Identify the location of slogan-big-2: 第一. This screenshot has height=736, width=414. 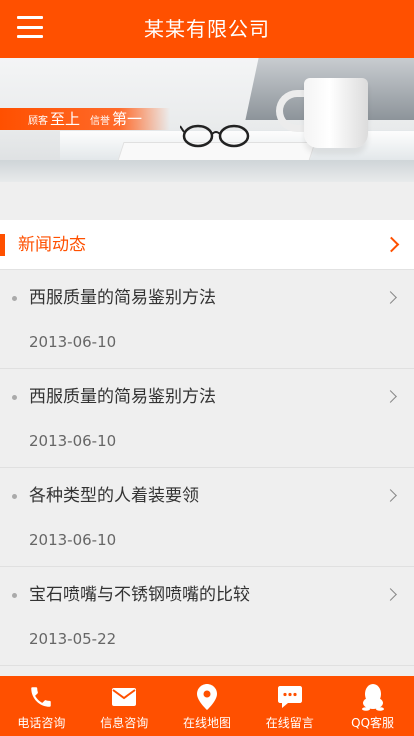
(127, 119).